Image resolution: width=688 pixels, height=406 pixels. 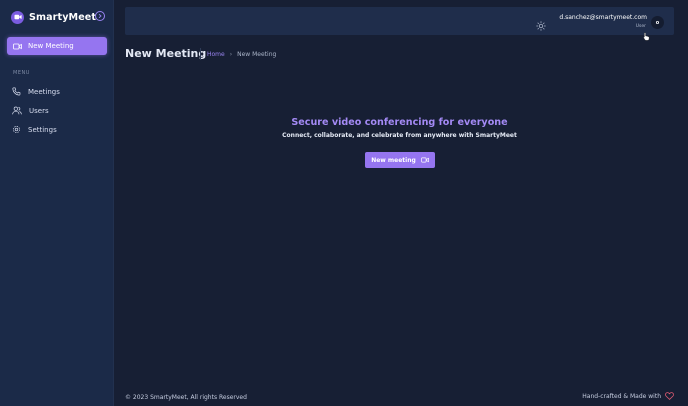 What do you see at coordinates (21, 73) in the screenshot?
I see `menu-heading: MENU` at bounding box center [21, 73].